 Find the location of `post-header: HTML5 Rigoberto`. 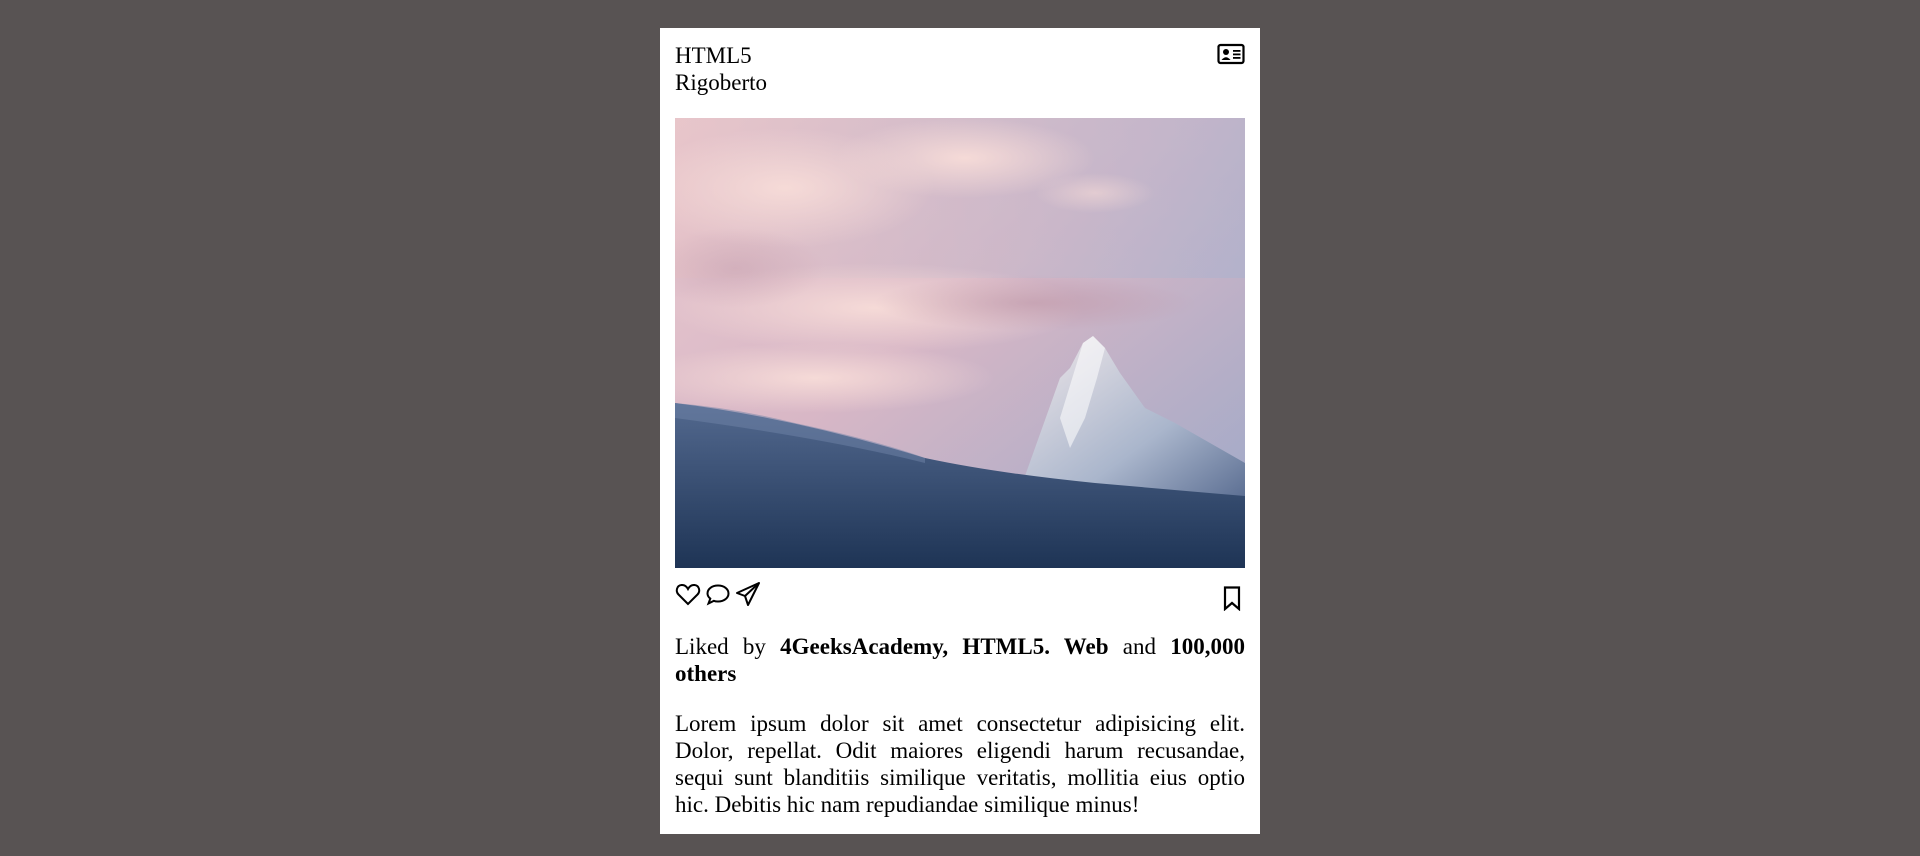

post-header: HTML5 Rigoberto is located at coordinates (960, 73).